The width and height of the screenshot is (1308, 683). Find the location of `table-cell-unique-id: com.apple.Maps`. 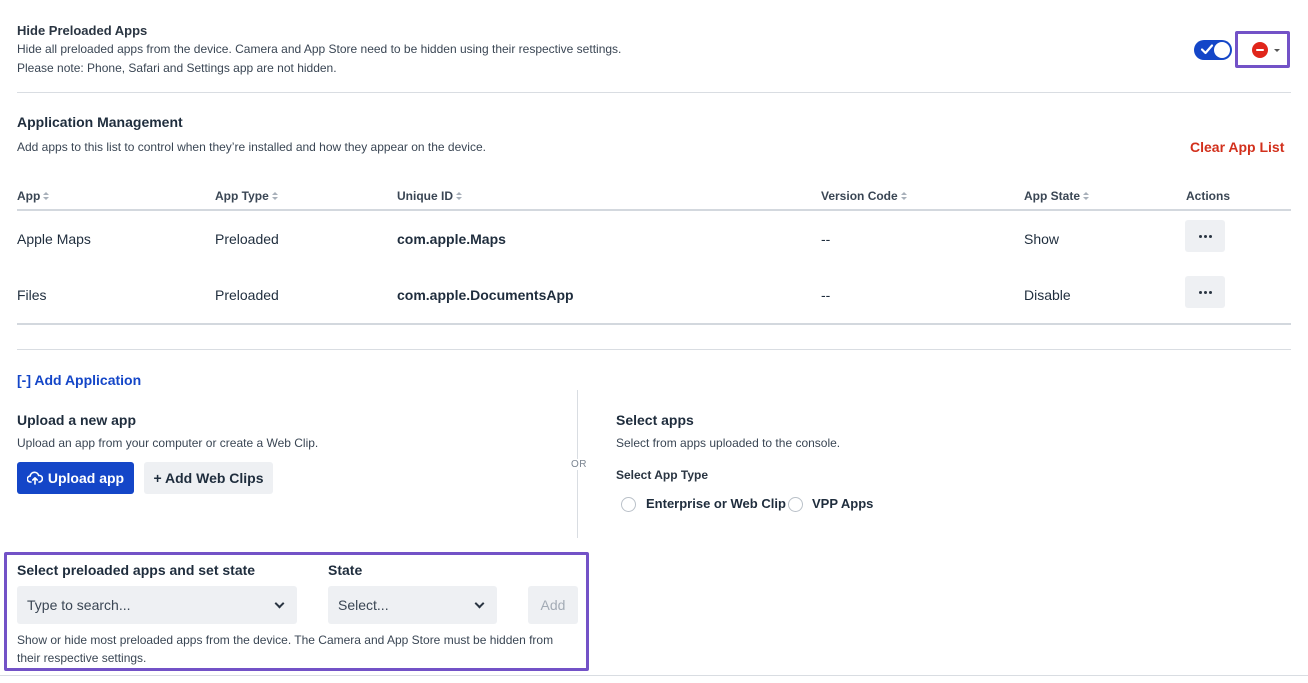

table-cell-unique-id: com.apple.Maps is located at coordinates (451, 239).